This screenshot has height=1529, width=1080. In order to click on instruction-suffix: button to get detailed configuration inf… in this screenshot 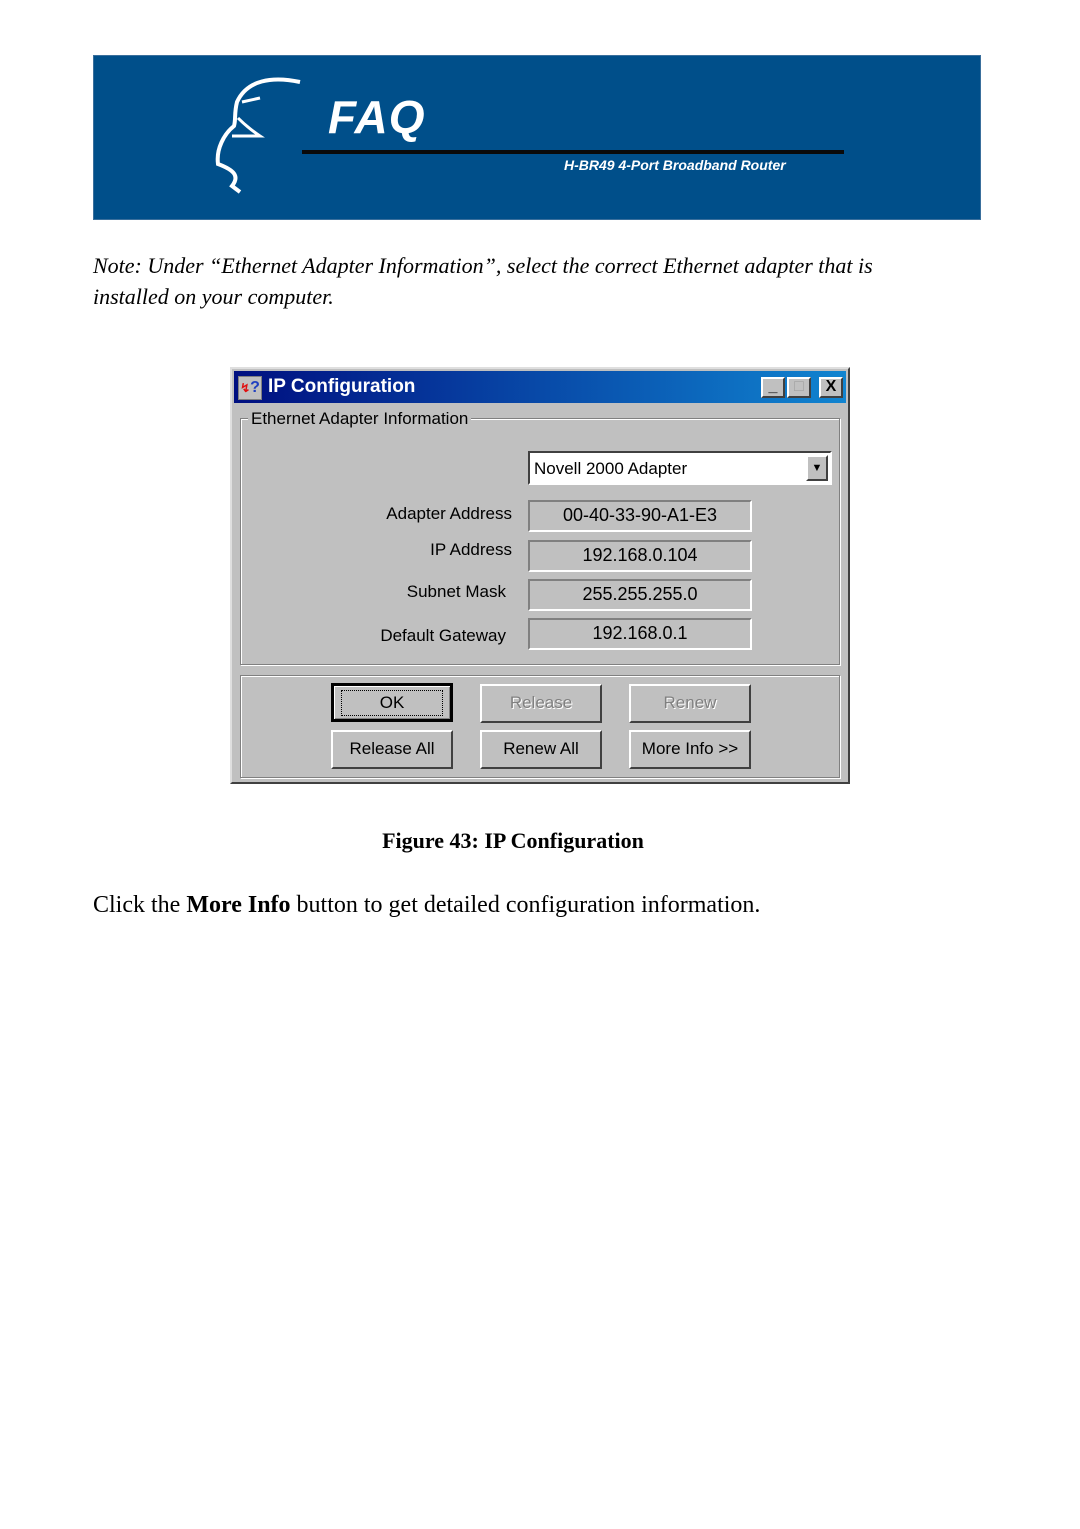, I will do `click(525, 905)`.